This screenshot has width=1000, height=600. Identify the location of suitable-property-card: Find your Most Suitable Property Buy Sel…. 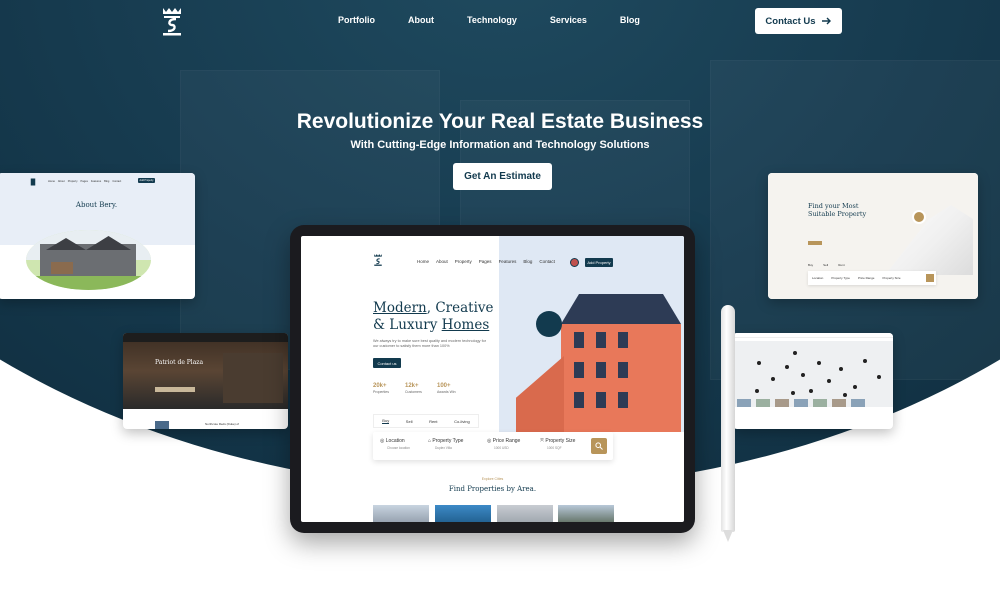
(873, 236).